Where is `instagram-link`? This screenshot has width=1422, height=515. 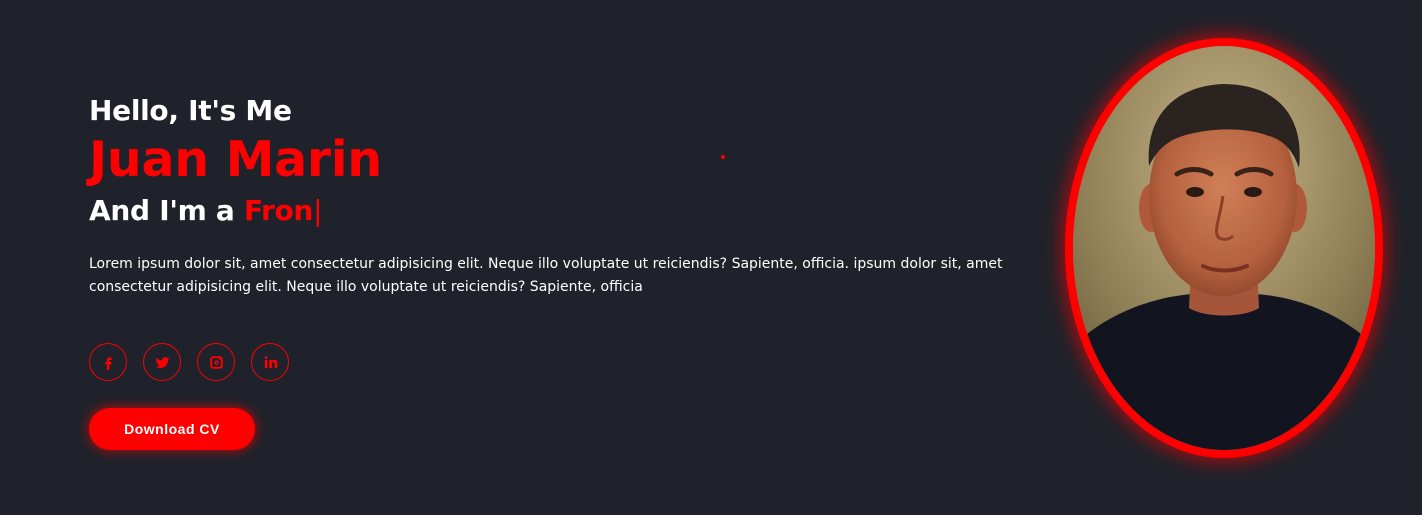 instagram-link is located at coordinates (216, 362).